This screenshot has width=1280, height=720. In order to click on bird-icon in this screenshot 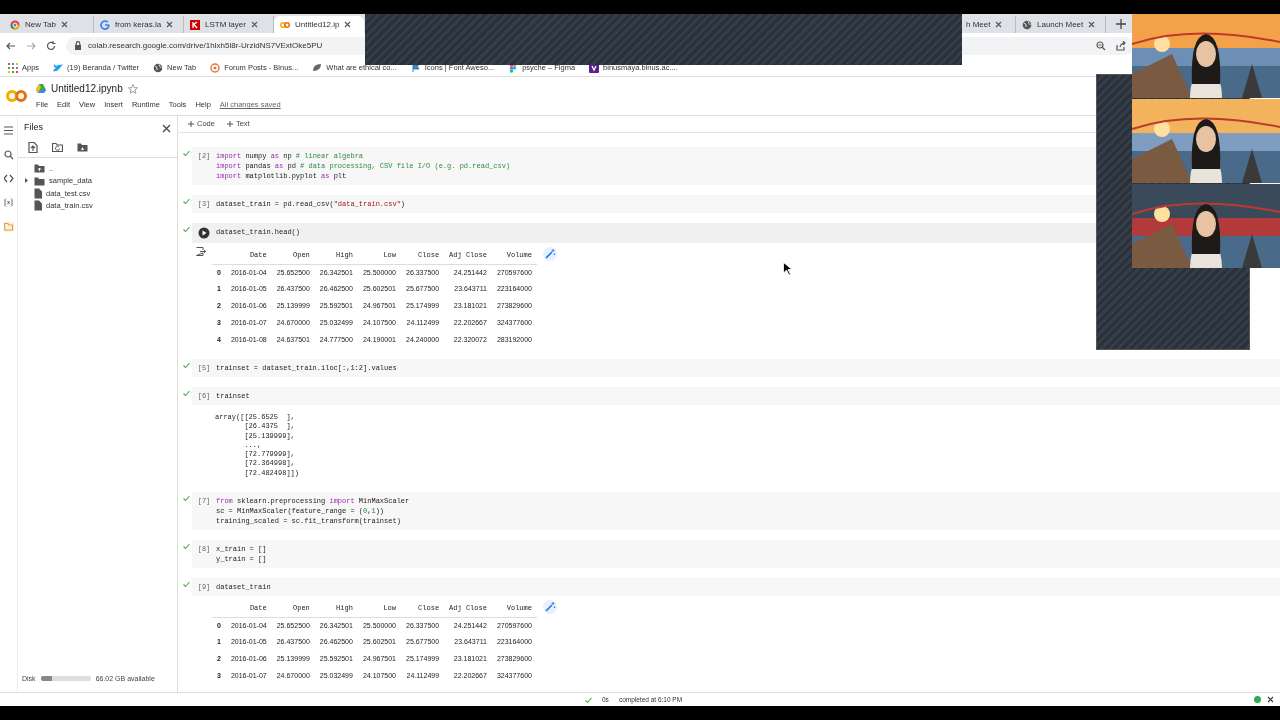, I will do `click(58, 67)`.